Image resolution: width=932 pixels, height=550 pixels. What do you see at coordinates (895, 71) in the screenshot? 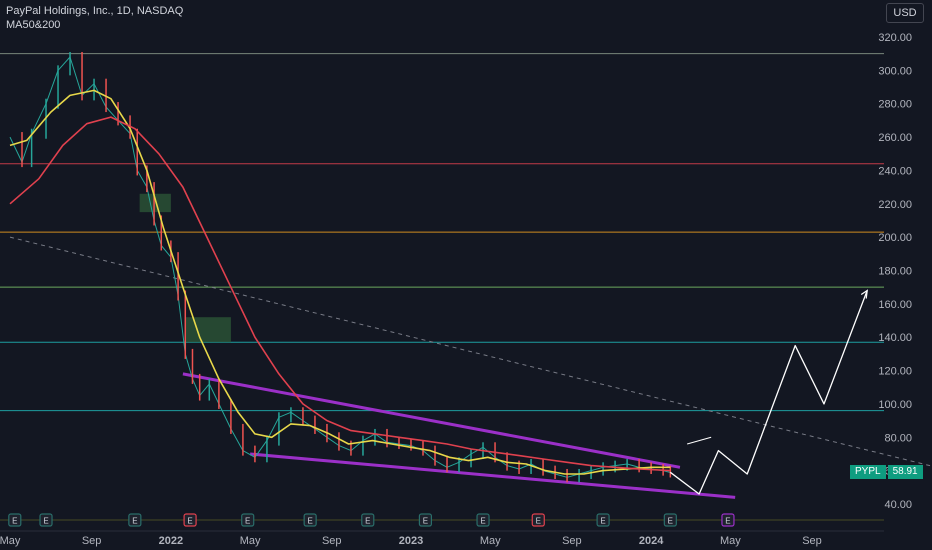
I see `y-tick-label: 300.00` at bounding box center [895, 71].